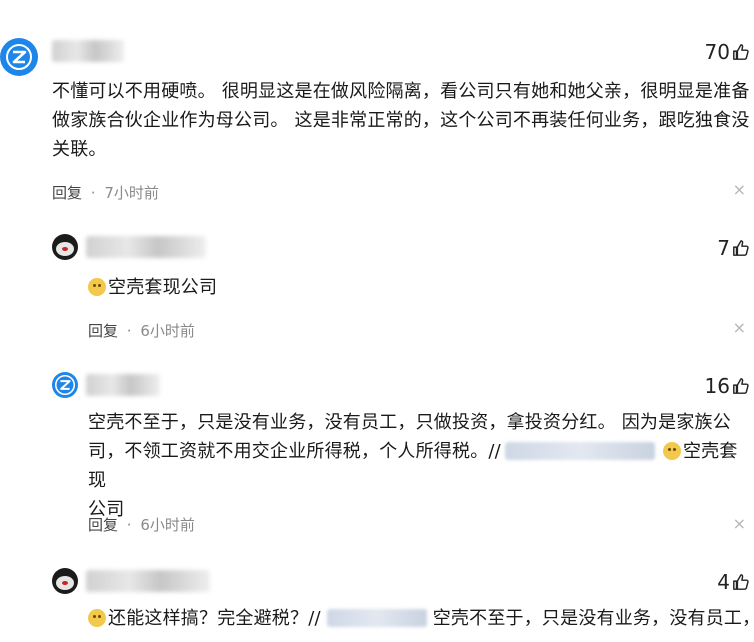 This screenshot has width=754, height=642. I want to click on comment-meta: 回复 · 7小时前, so click(105, 192).